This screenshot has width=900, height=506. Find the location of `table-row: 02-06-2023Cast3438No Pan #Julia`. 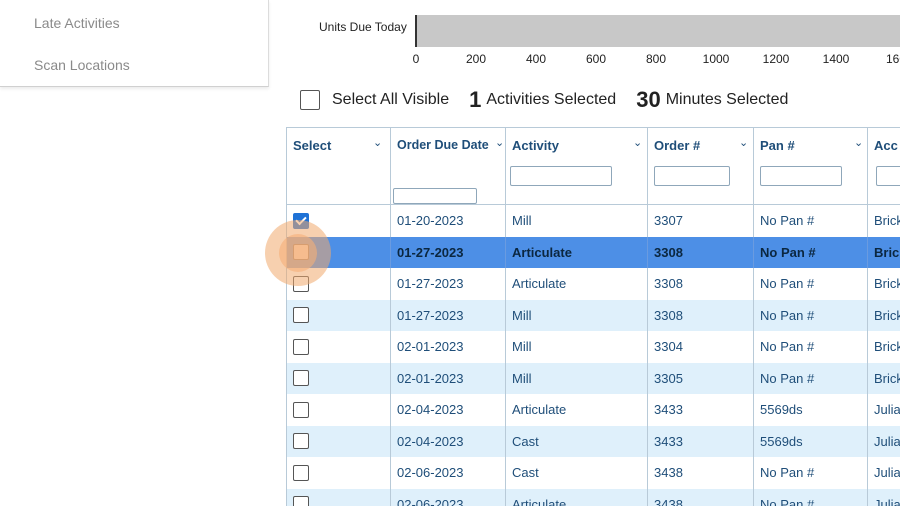

table-row: 02-06-2023Cast3438No Pan #Julia is located at coordinates (593, 473).